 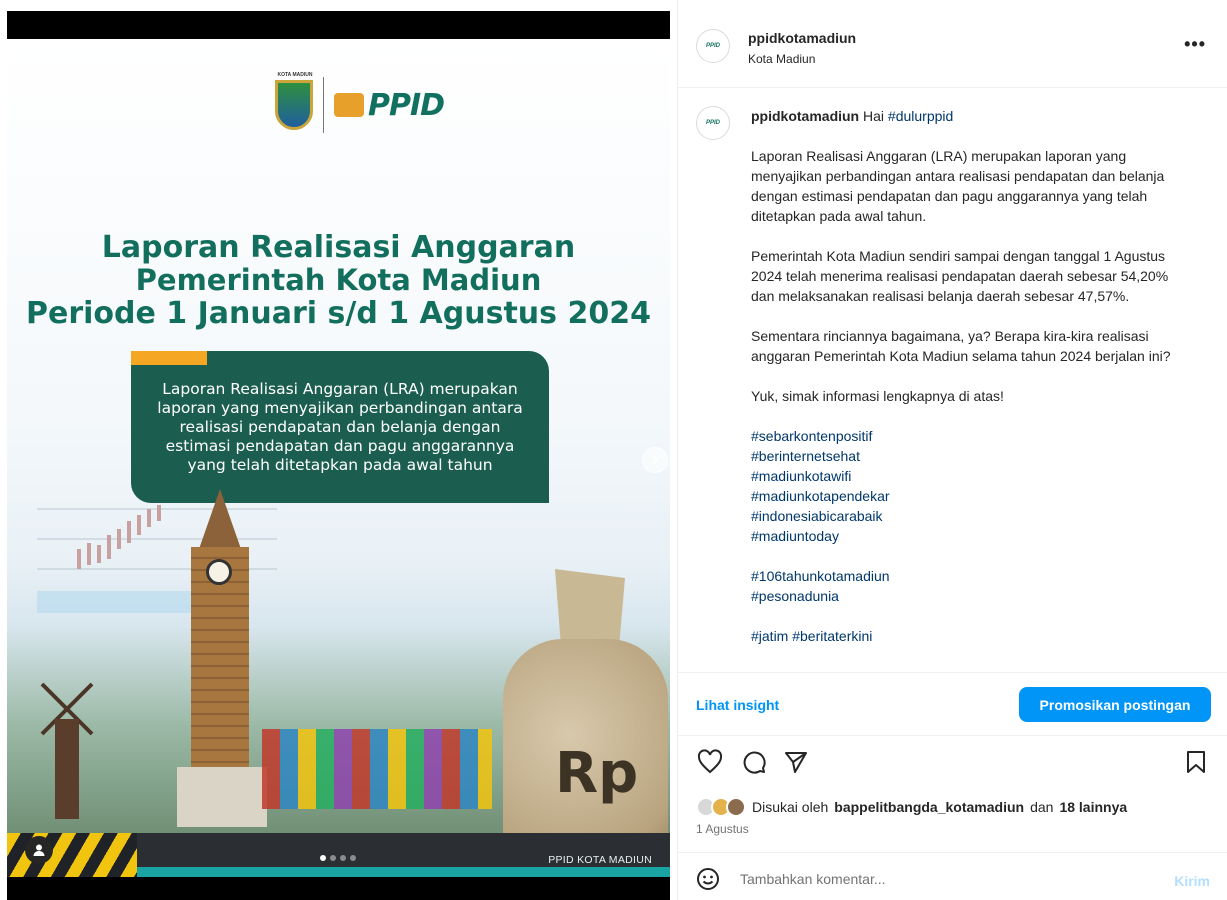 What do you see at coordinates (805, 116) in the screenshot?
I see `caption-username: ppidkotamadiun` at bounding box center [805, 116].